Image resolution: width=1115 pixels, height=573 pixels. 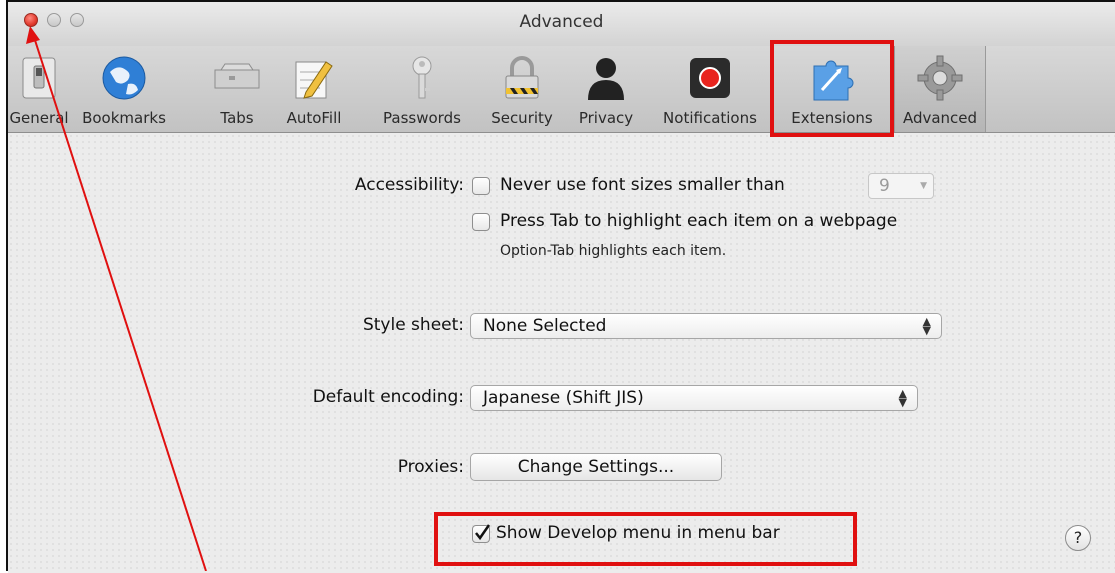 What do you see at coordinates (314, 118) in the screenshot?
I see `tab-label: AutoFill` at bounding box center [314, 118].